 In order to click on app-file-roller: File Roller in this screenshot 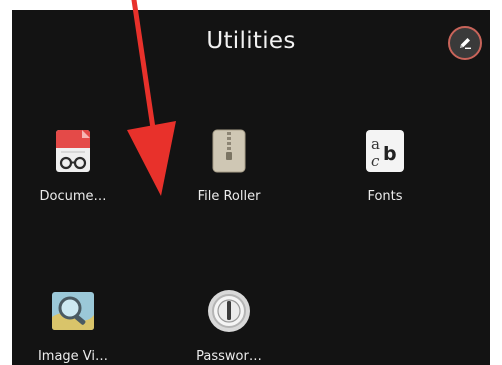, I will do `click(229, 165)`.